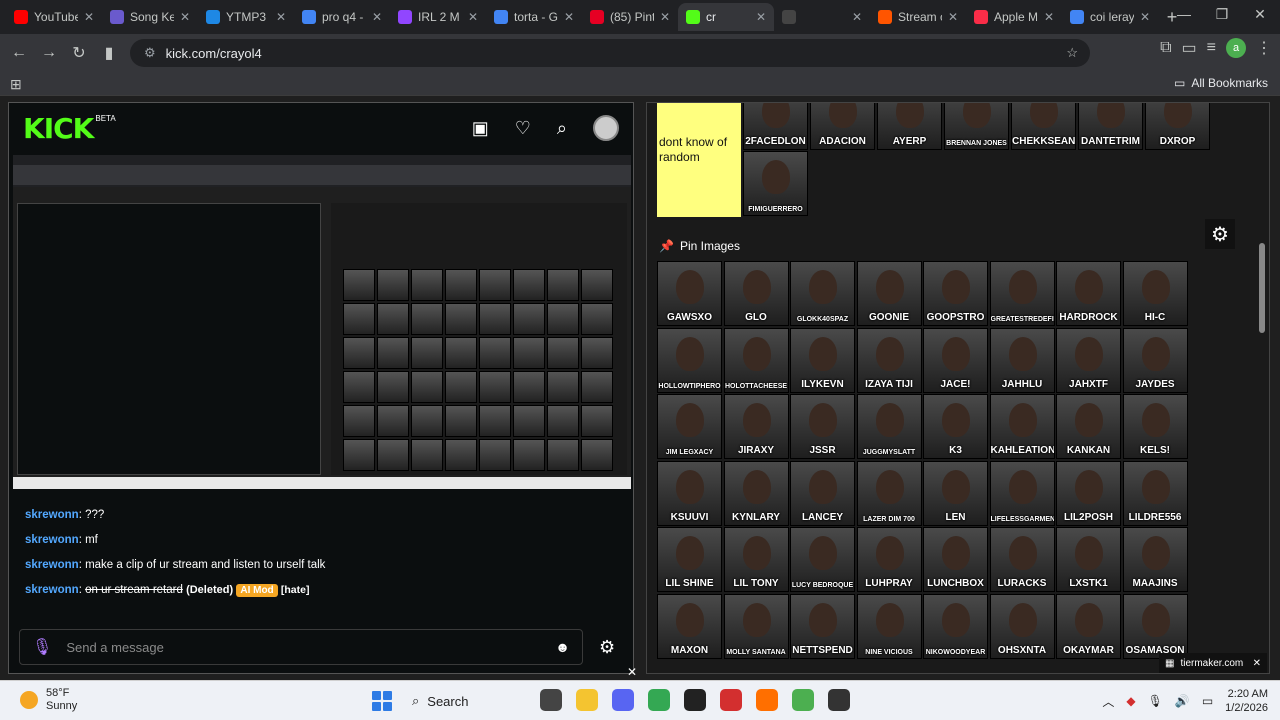 Image resolution: width=1280 pixels, height=720 pixels. What do you see at coordinates (587, 700) in the screenshot?
I see `file-explorer-icon` at bounding box center [587, 700].